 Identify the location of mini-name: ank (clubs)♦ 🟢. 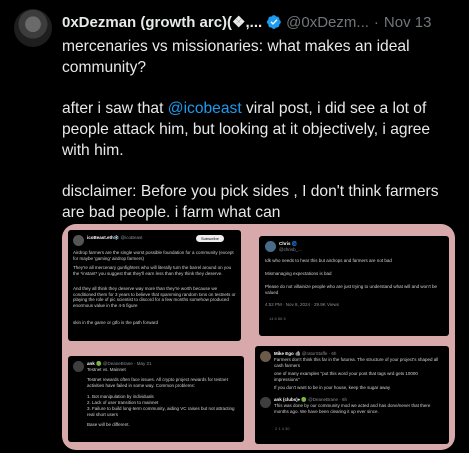
(290, 399).